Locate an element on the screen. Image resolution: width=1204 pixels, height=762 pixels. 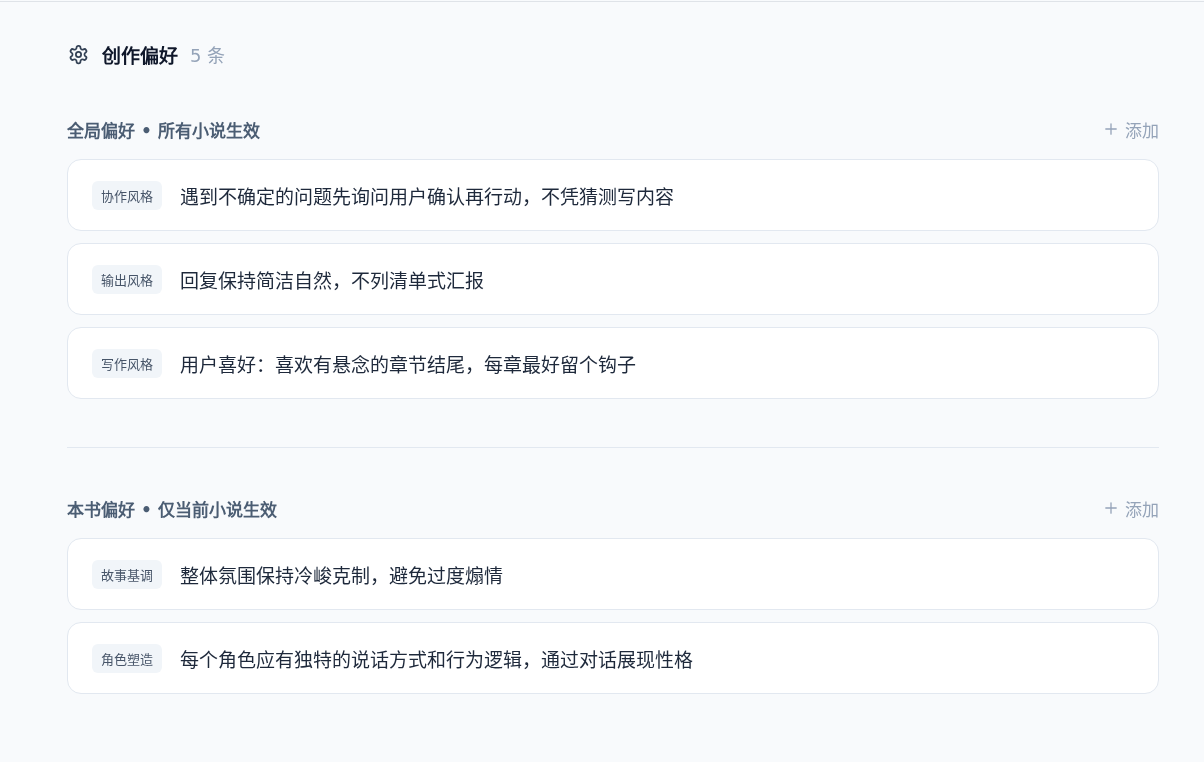
category-tag: 输出风格 is located at coordinates (127, 279).